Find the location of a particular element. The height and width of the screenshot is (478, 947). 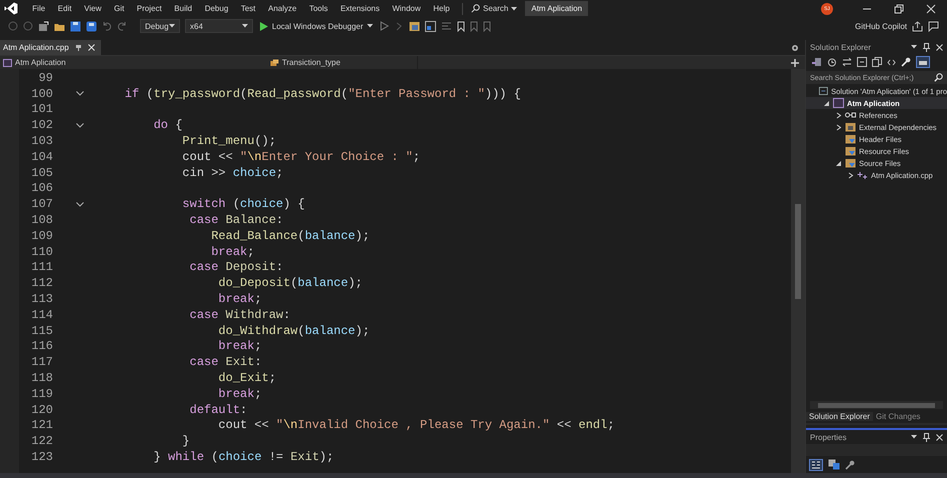

menu-item: Build is located at coordinates (183, 8).